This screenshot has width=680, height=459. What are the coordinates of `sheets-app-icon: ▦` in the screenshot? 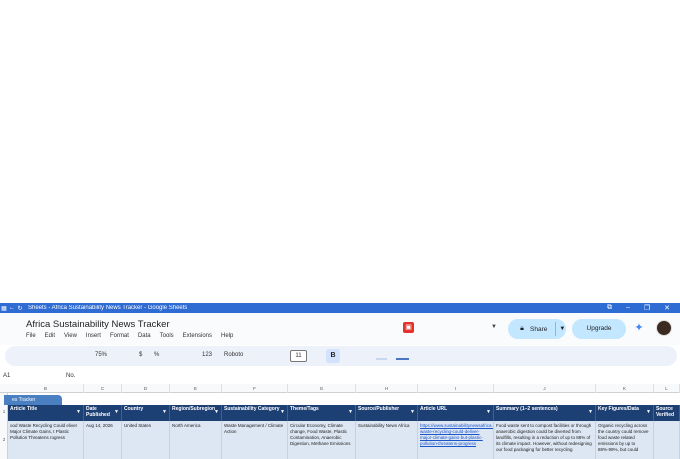 It's located at (4, 308).